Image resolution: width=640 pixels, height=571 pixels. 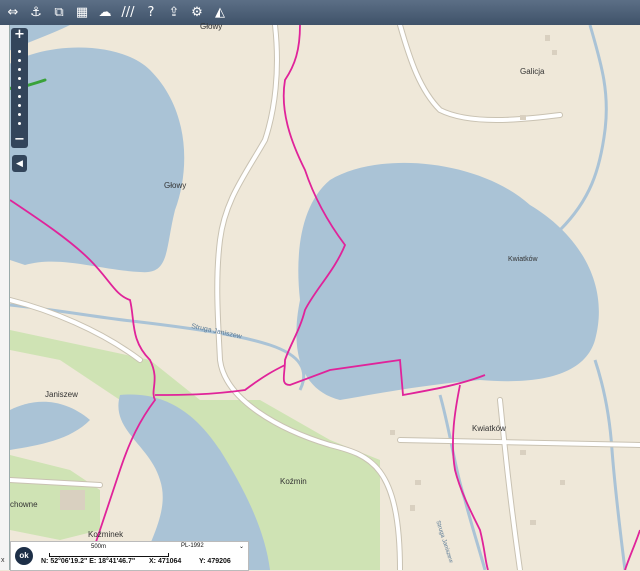 I want to click on label-chowne: chowne, so click(x=24, y=504).